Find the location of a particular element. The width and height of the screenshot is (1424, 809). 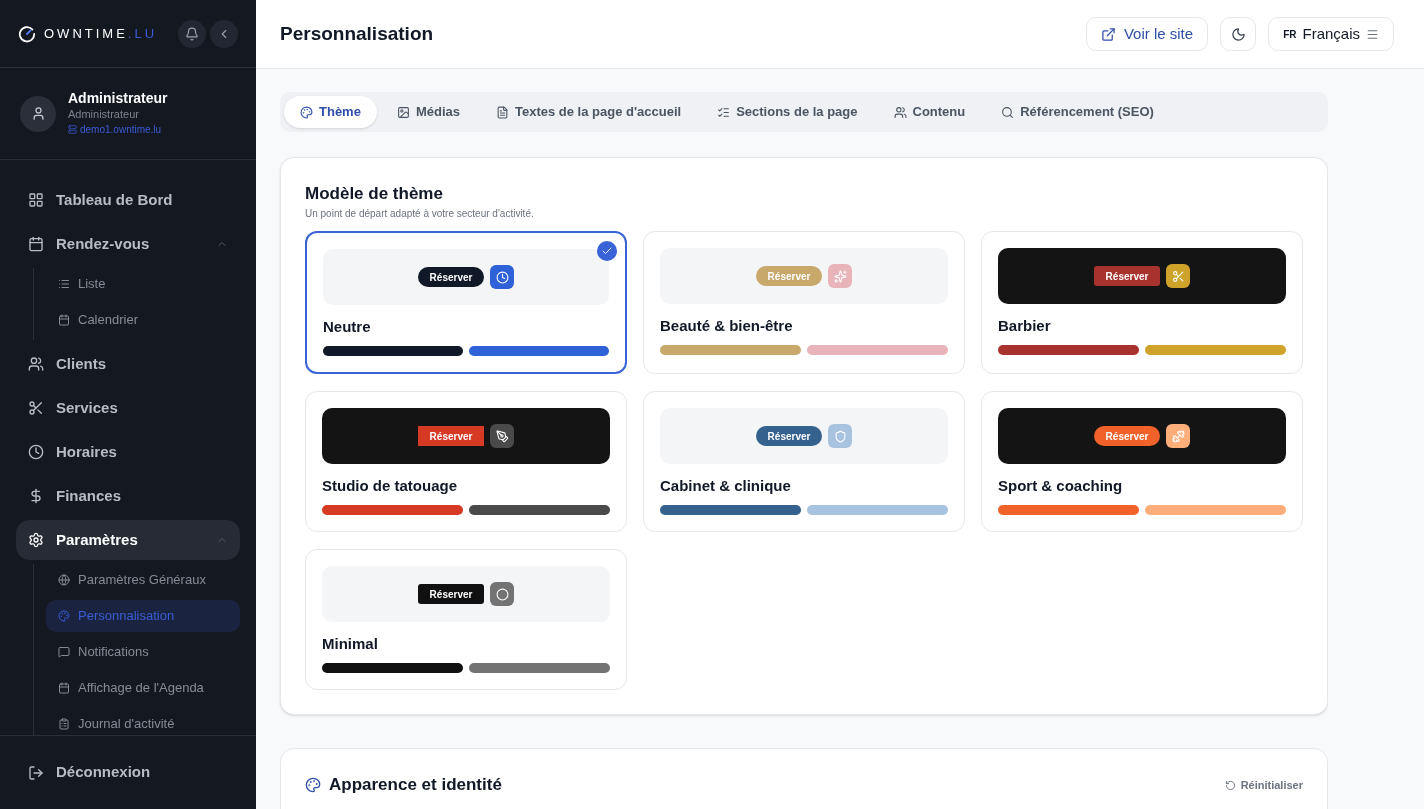

theme-name: Barbier is located at coordinates (1025, 326).